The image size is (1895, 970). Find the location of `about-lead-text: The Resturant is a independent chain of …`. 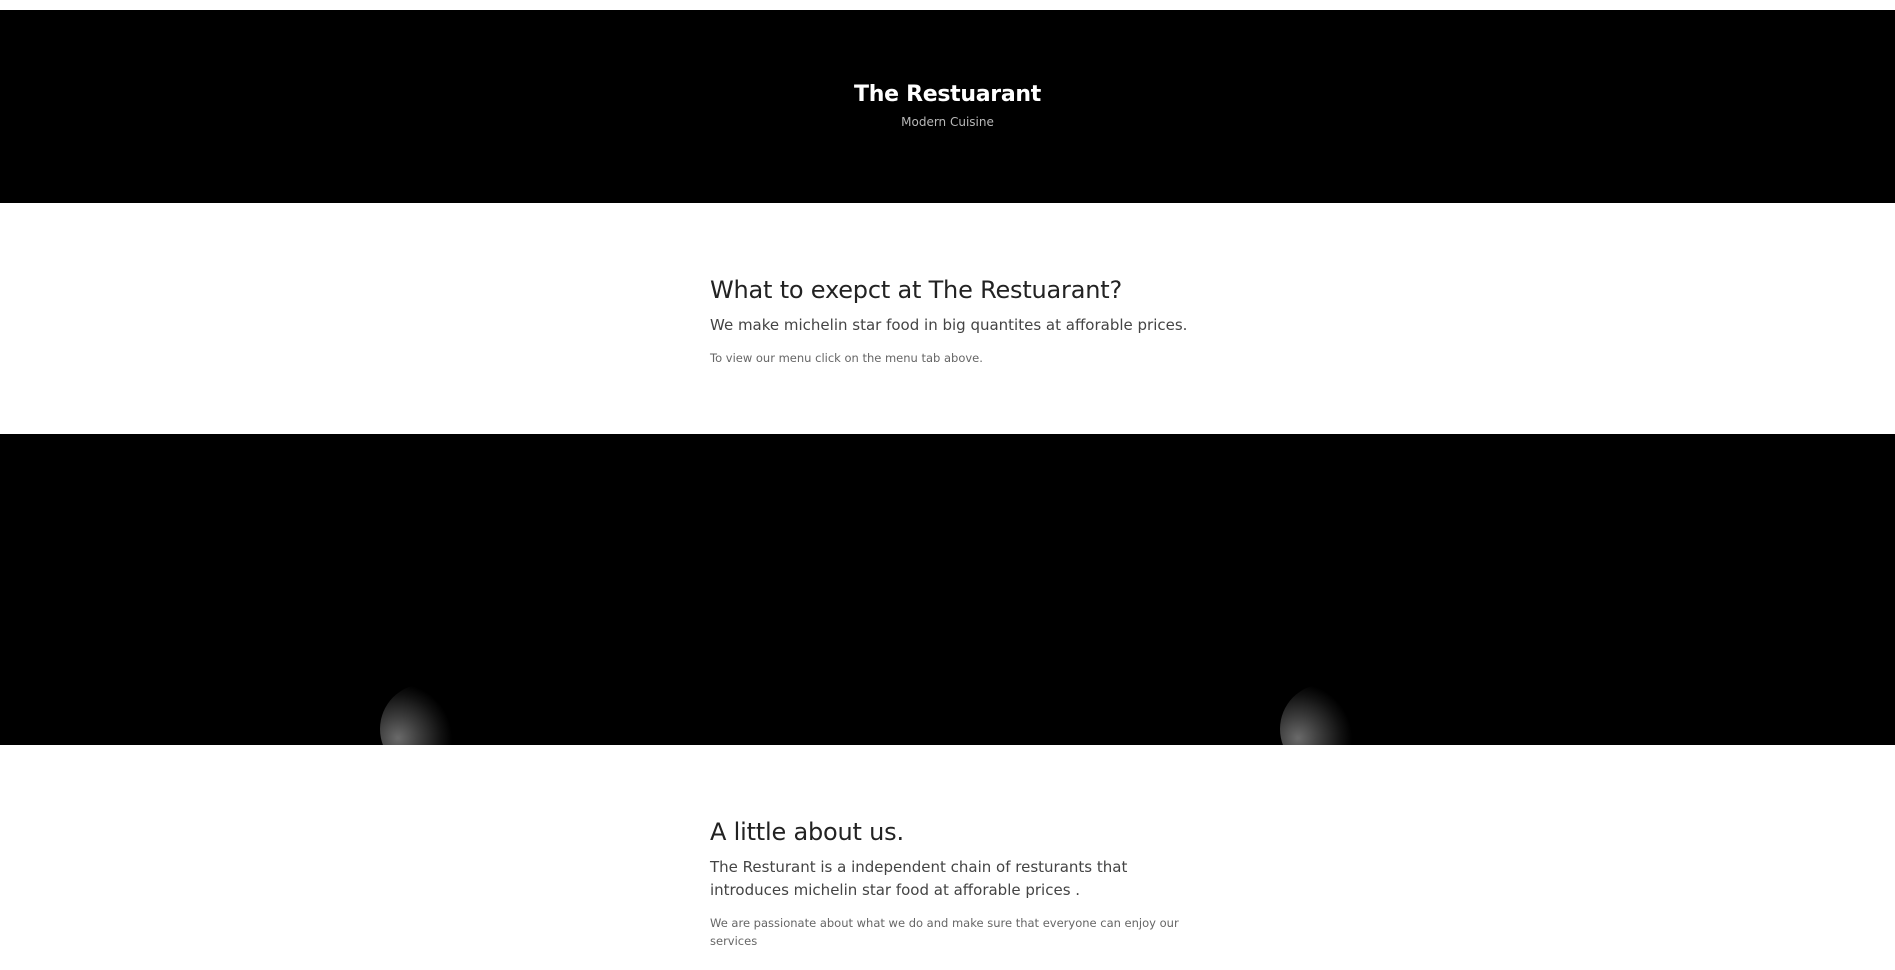

about-lead-text: The Resturant is a independent chain of … is located at coordinates (919, 878).